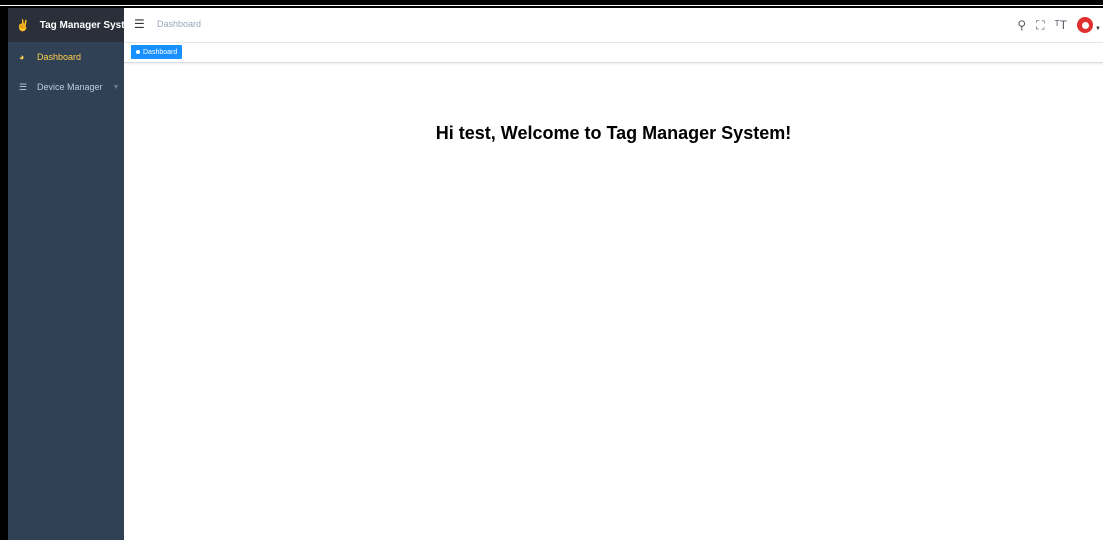 The width and height of the screenshot is (1103, 540). Describe the element at coordinates (1021, 25) in the screenshot. I see `search-icon: ⚲` at that location.